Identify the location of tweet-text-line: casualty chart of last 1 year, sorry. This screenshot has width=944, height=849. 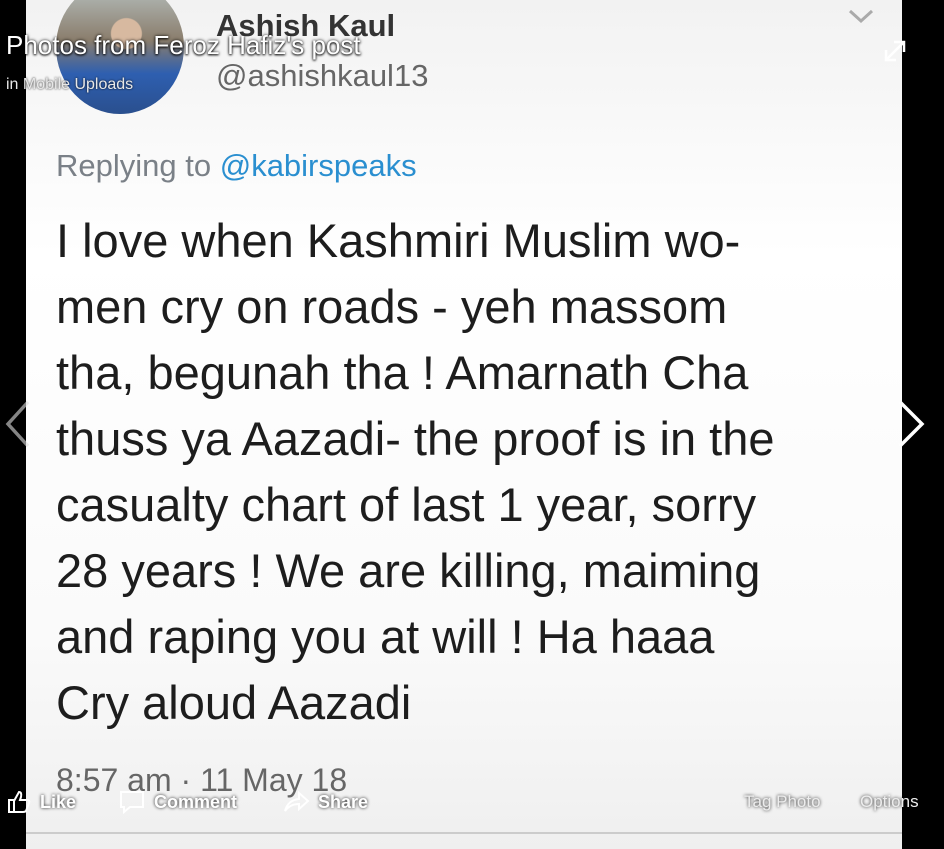
(406, 504).